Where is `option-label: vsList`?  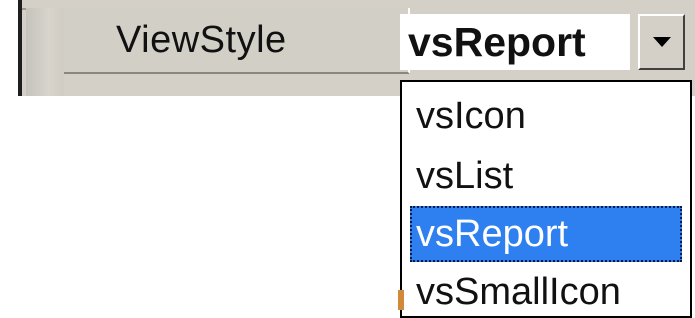
option-label: vsList is located at coordinates (465, 175).